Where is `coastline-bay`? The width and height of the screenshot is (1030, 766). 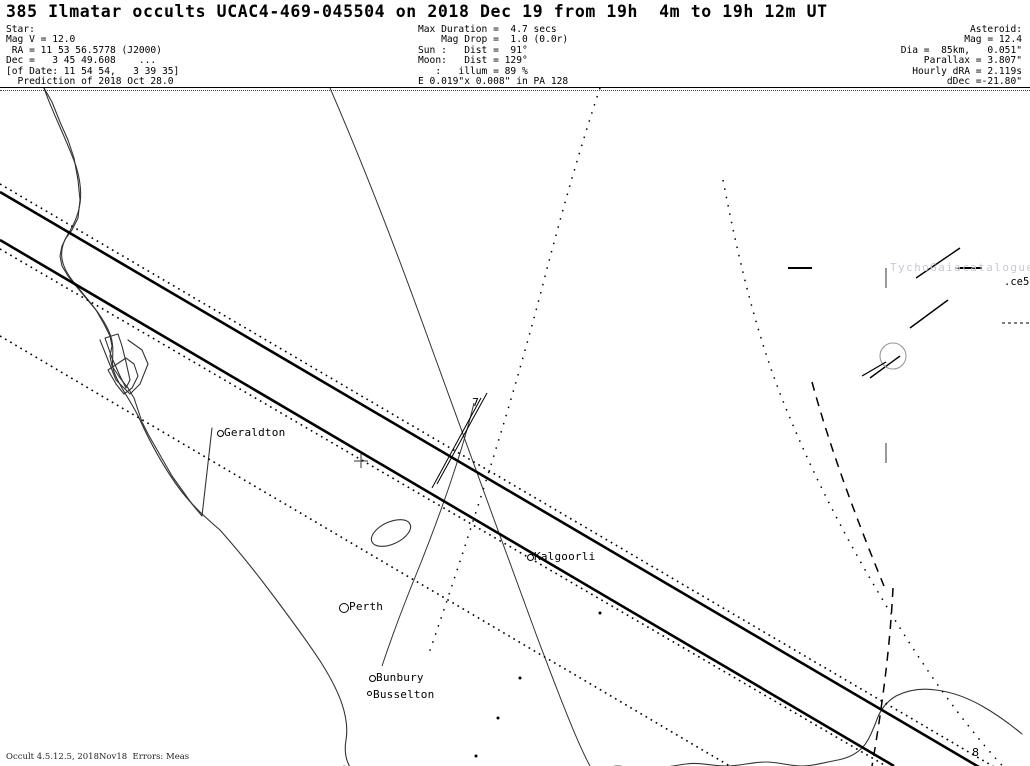
coastline-bay is located at coordinates (124, 367).